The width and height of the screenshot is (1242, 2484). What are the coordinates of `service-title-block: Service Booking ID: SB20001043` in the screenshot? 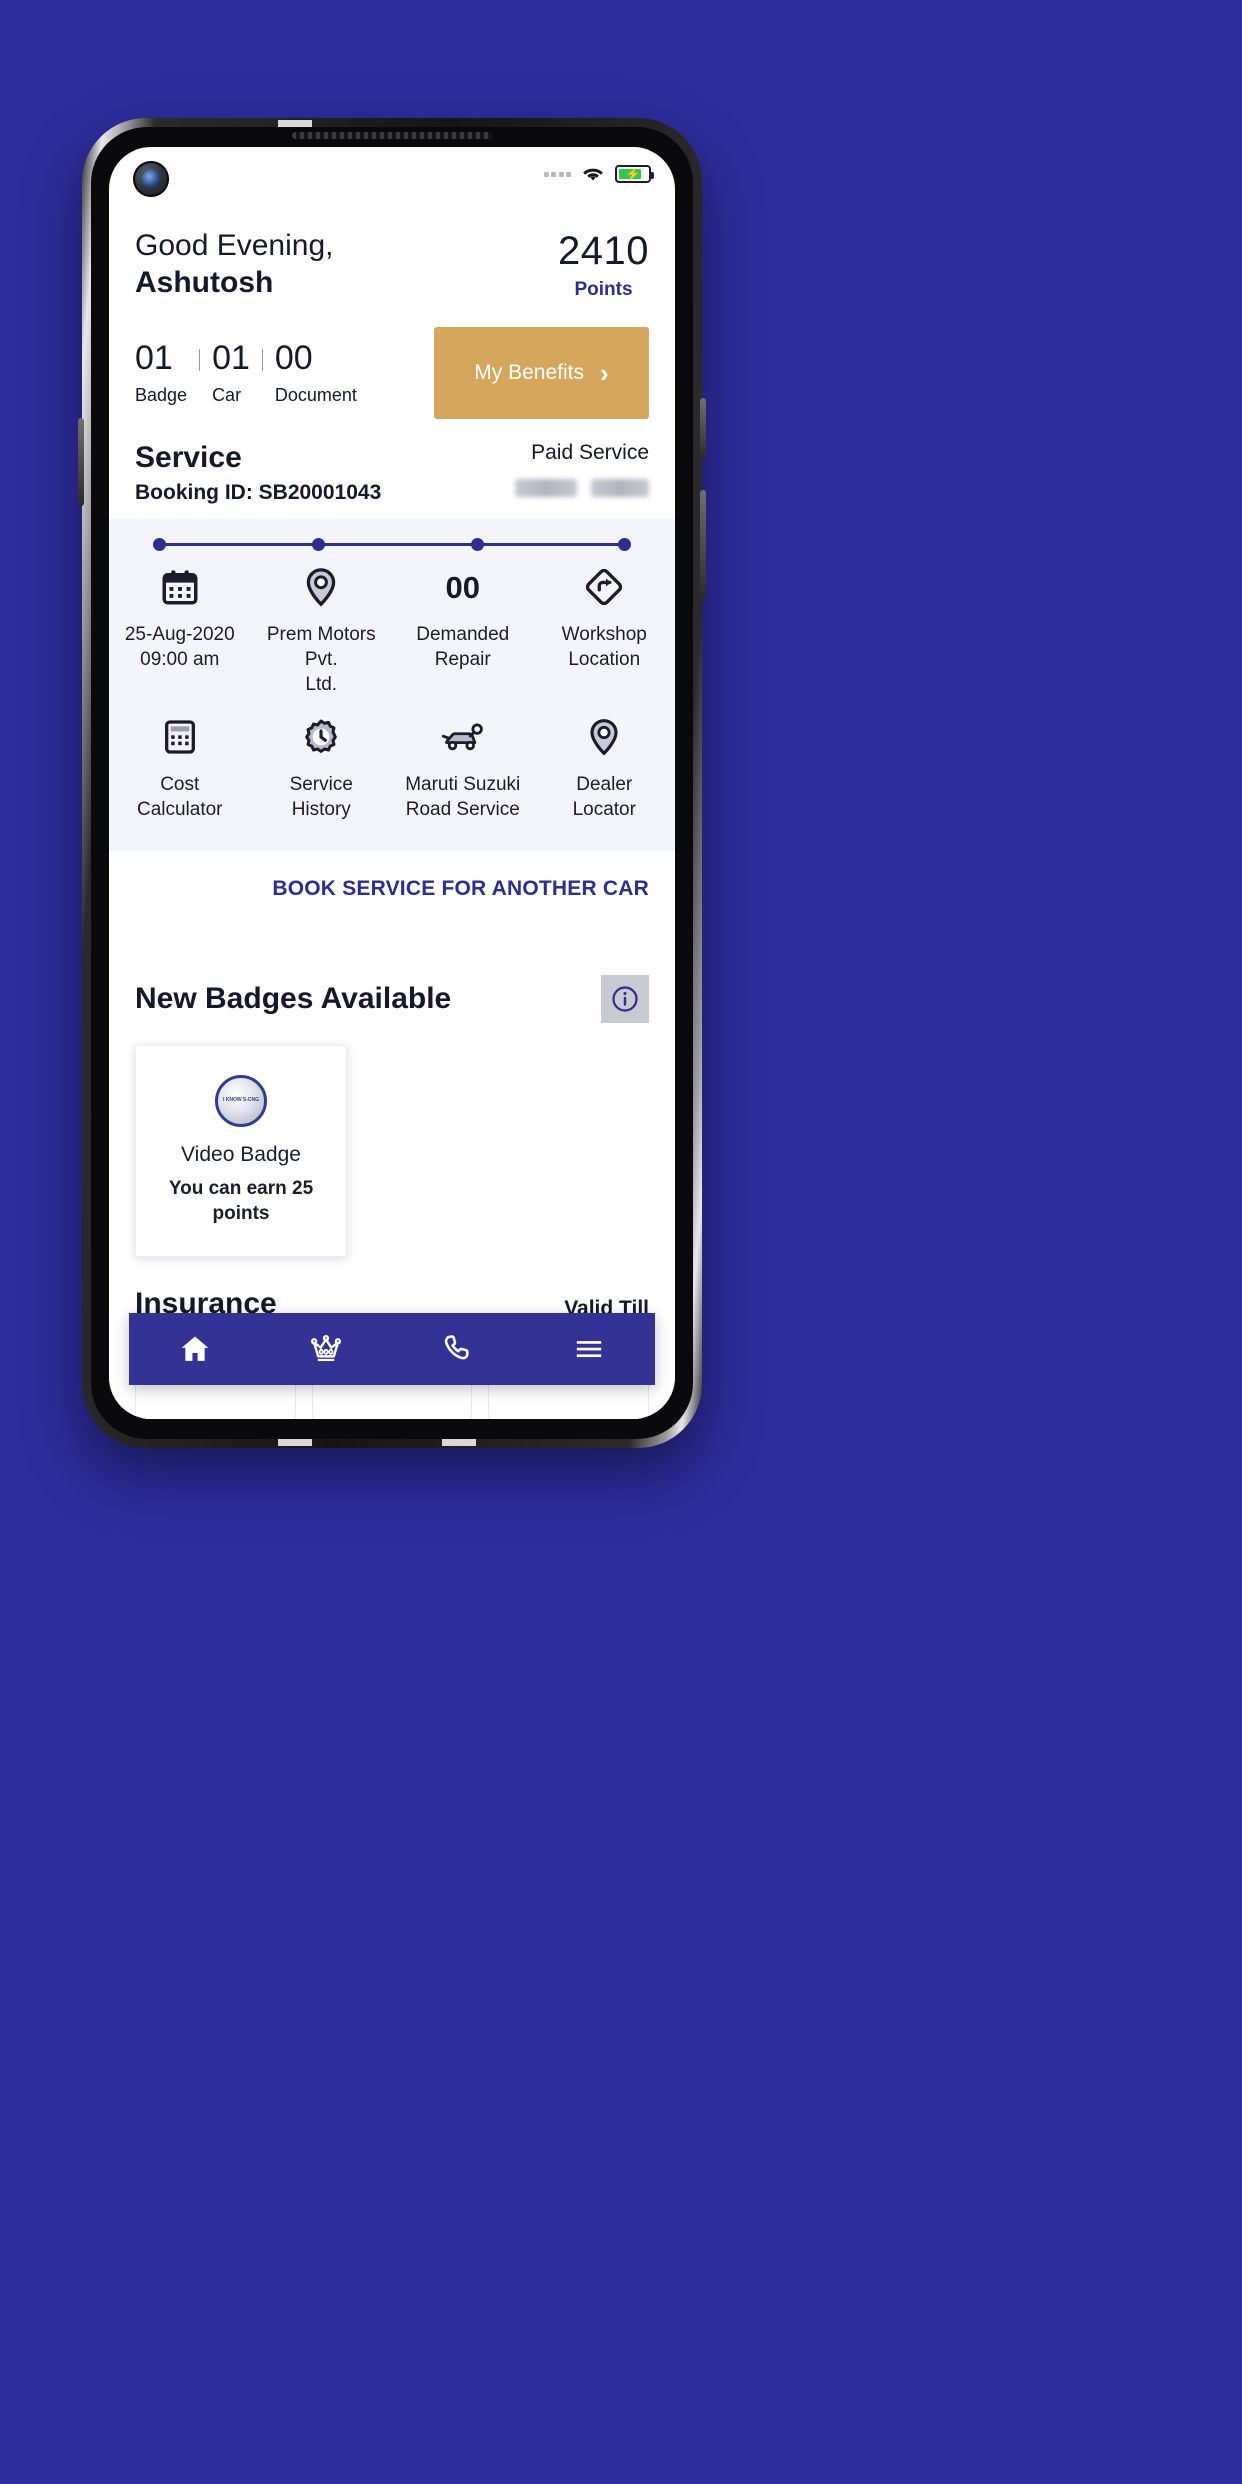 It's located at (258, 473).